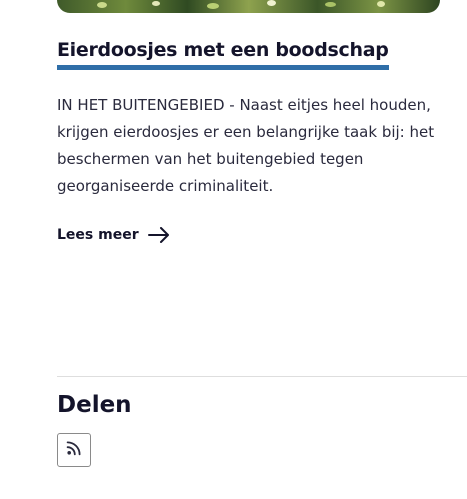 The height and width of the screenshot is (499, 467). I want to click on rss-share-button, so click(74, 450).